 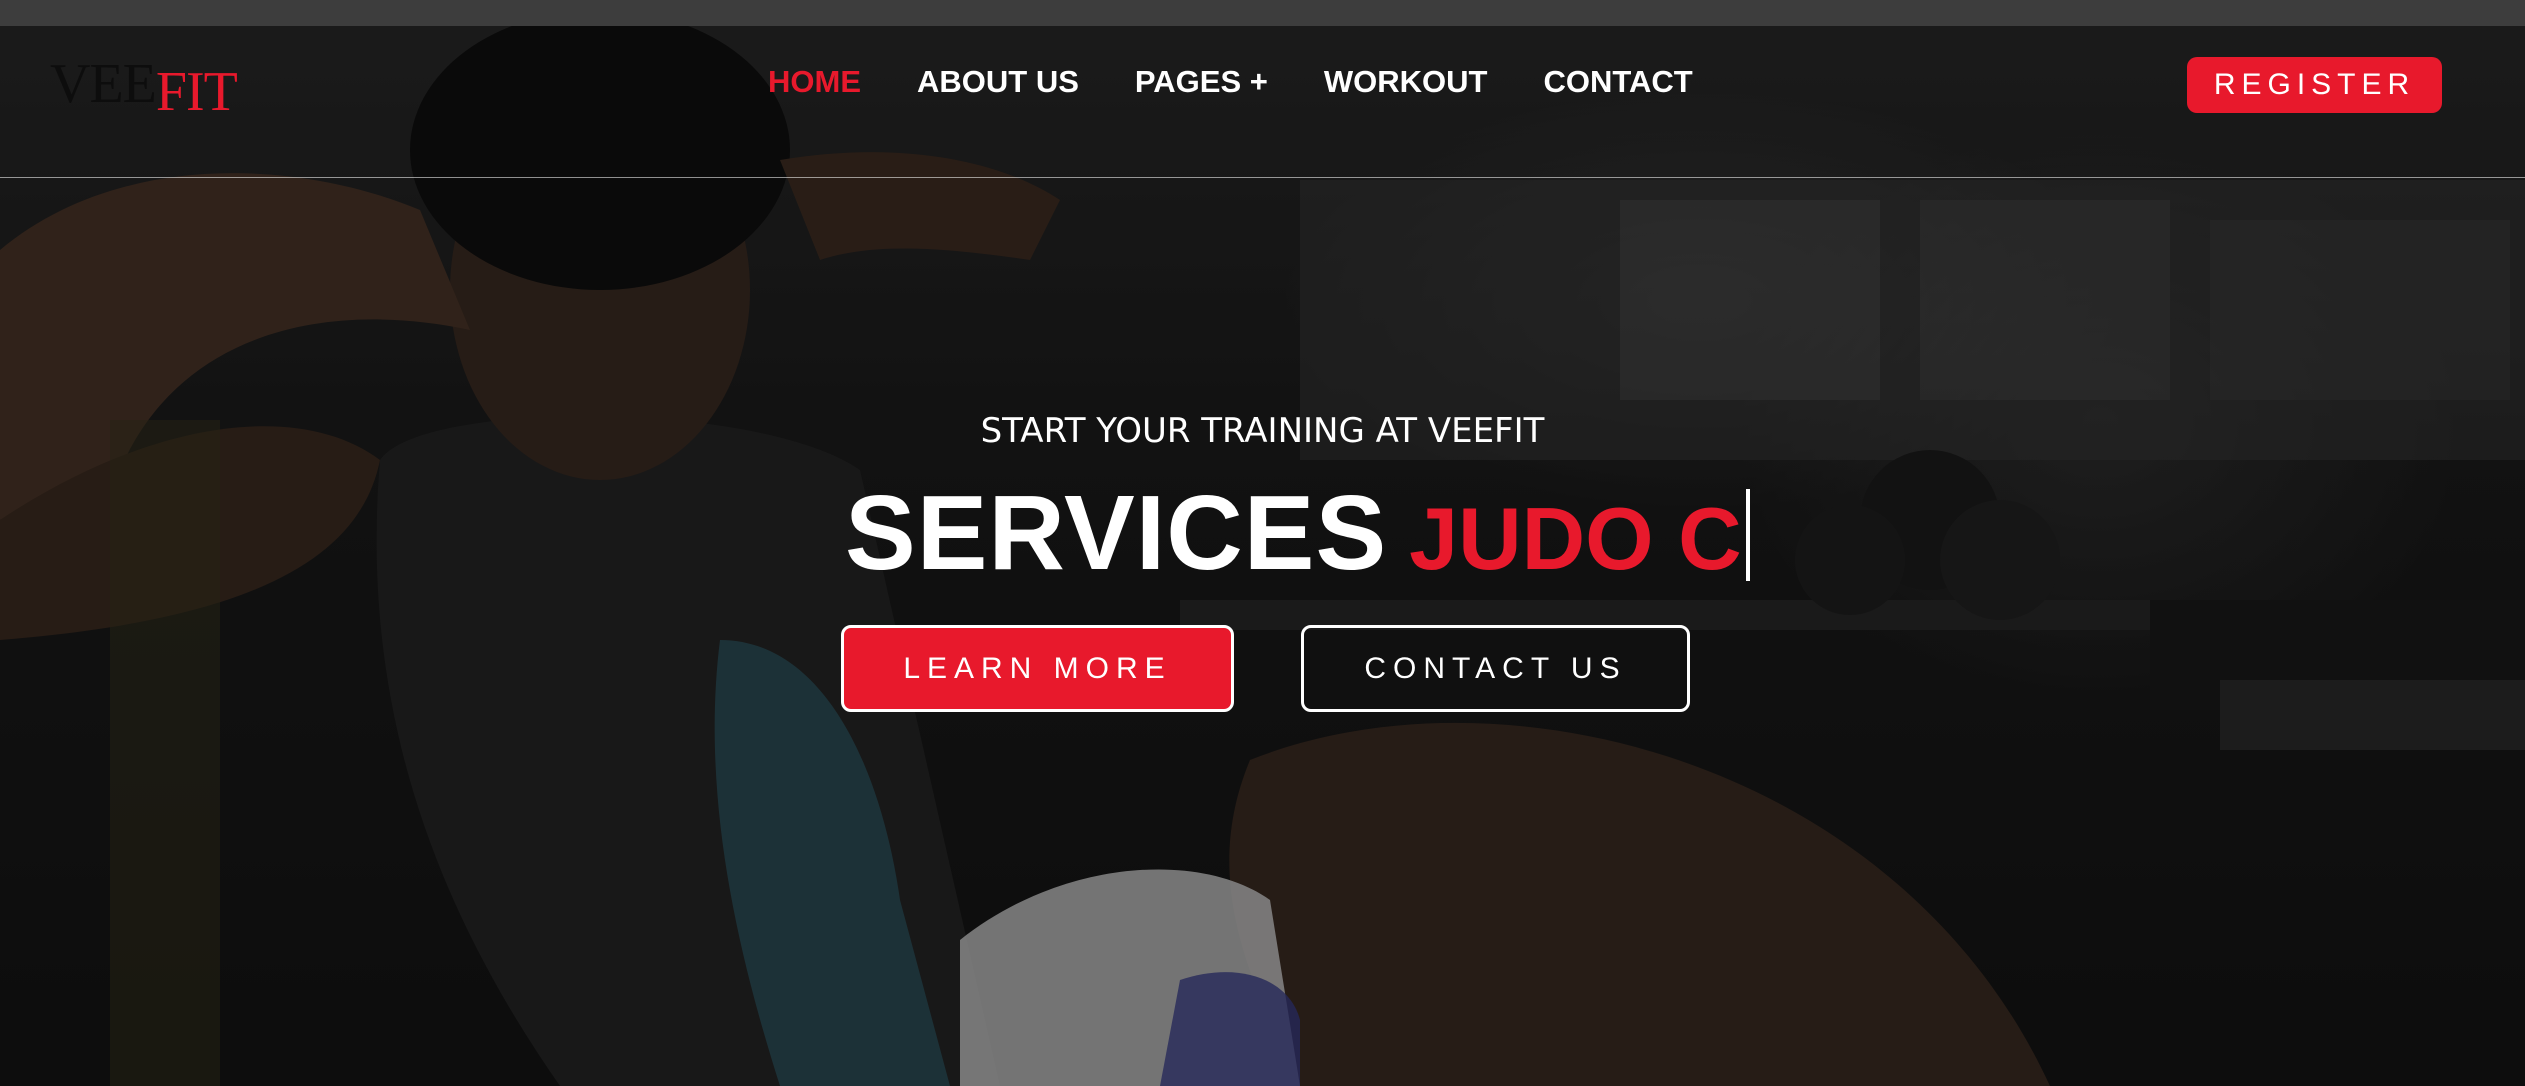 I want to click on hero-title: SERVICES JUDO C, so click(x=1297, y=533).